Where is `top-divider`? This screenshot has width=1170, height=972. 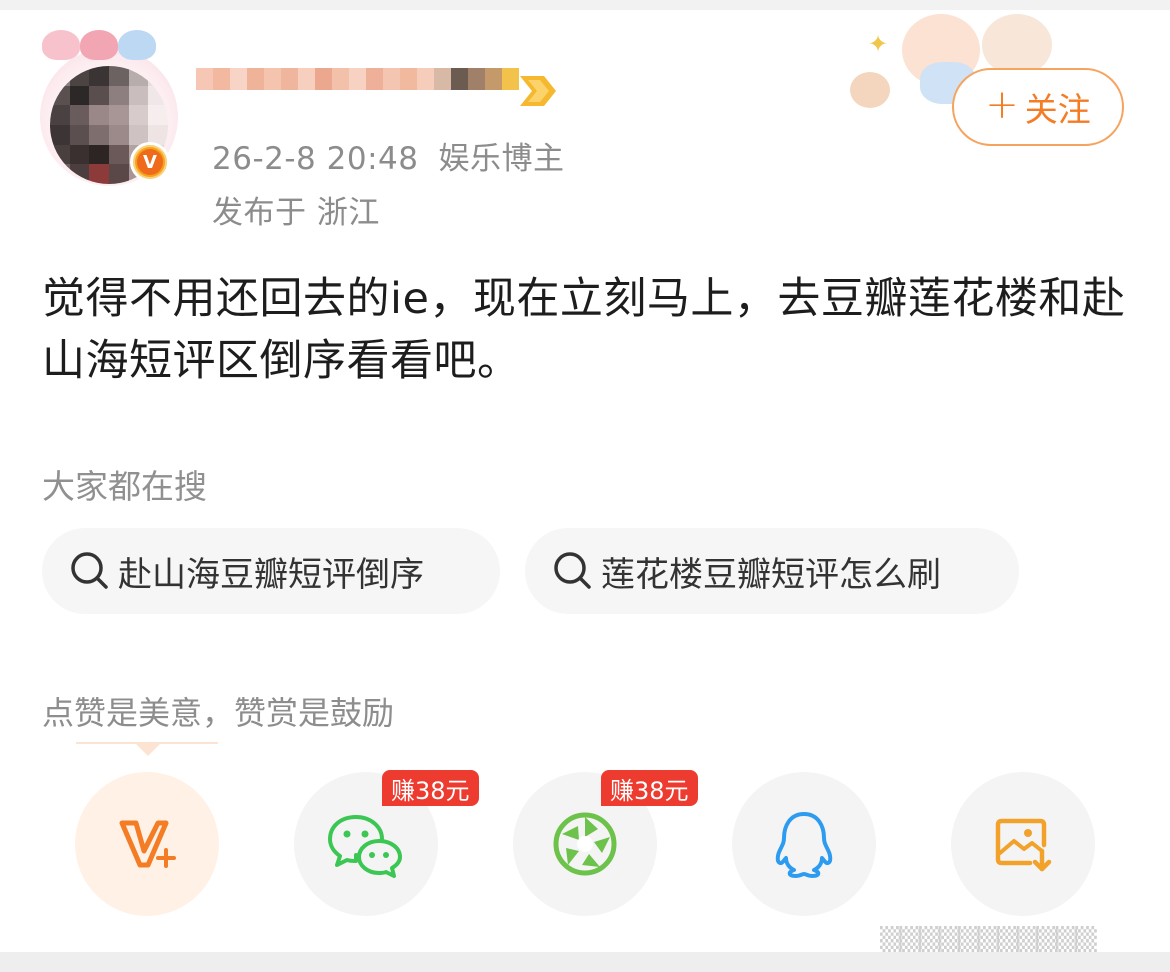
top-divider is located at coordinates (585, 5).